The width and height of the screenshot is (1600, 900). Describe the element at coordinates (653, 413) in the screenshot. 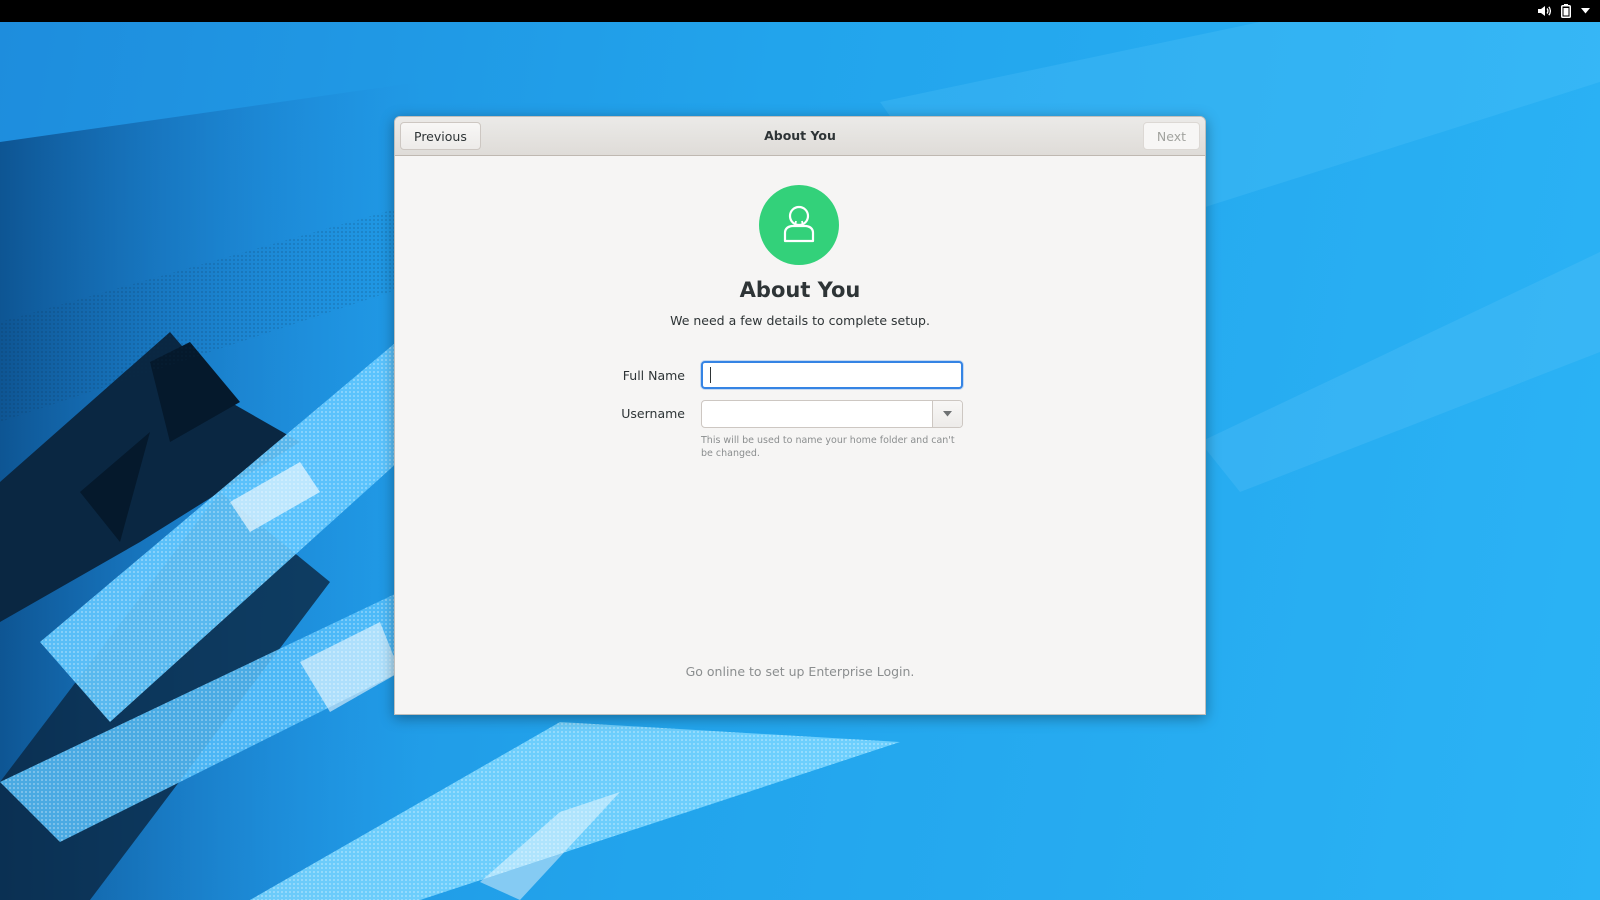

I see `username-label: Username` at that location.